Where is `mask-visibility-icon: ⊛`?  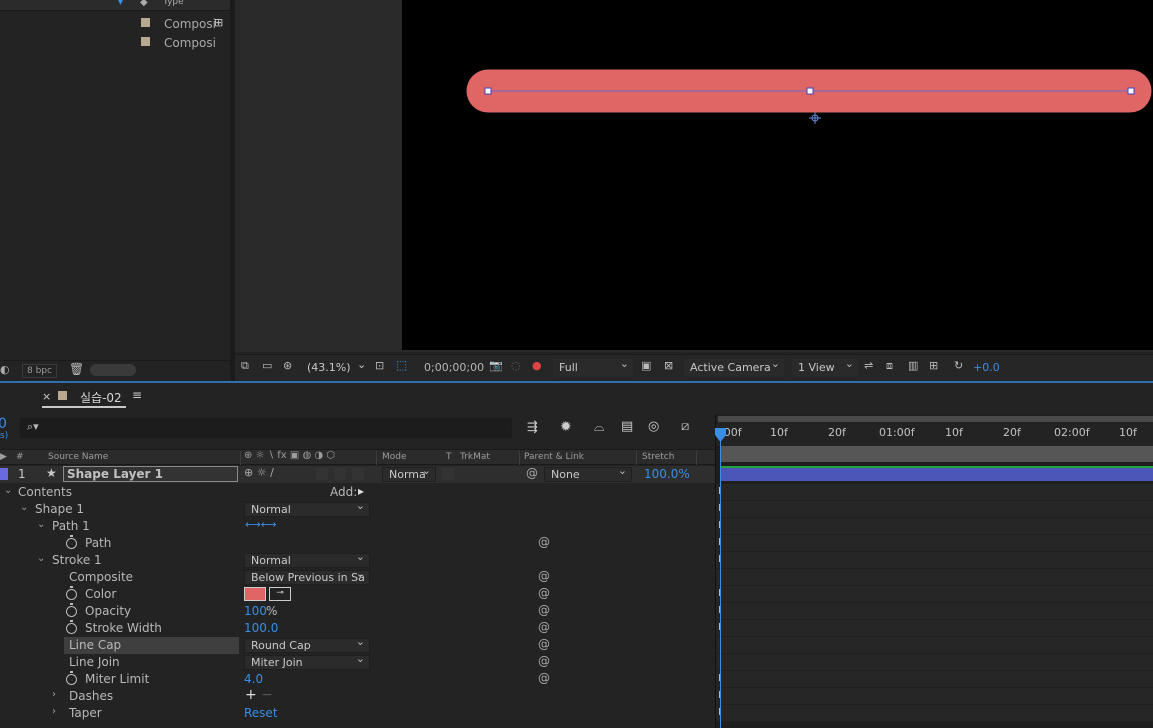 mask-visibility-icon: ⊛ is located at coordinates (290, 365).